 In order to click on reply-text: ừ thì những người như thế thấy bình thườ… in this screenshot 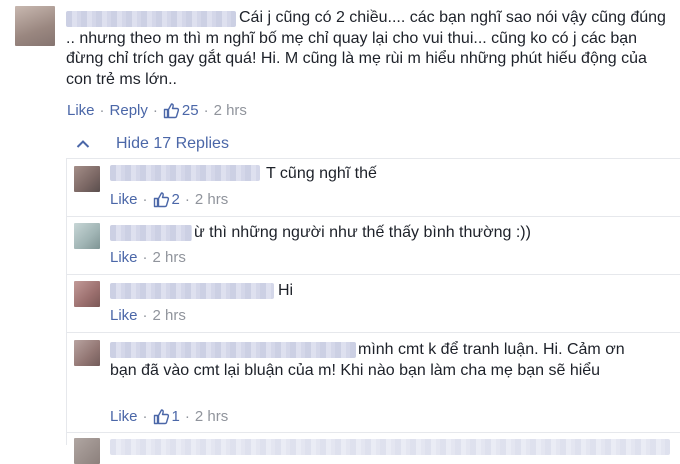, I will do `click(362, 232)`.